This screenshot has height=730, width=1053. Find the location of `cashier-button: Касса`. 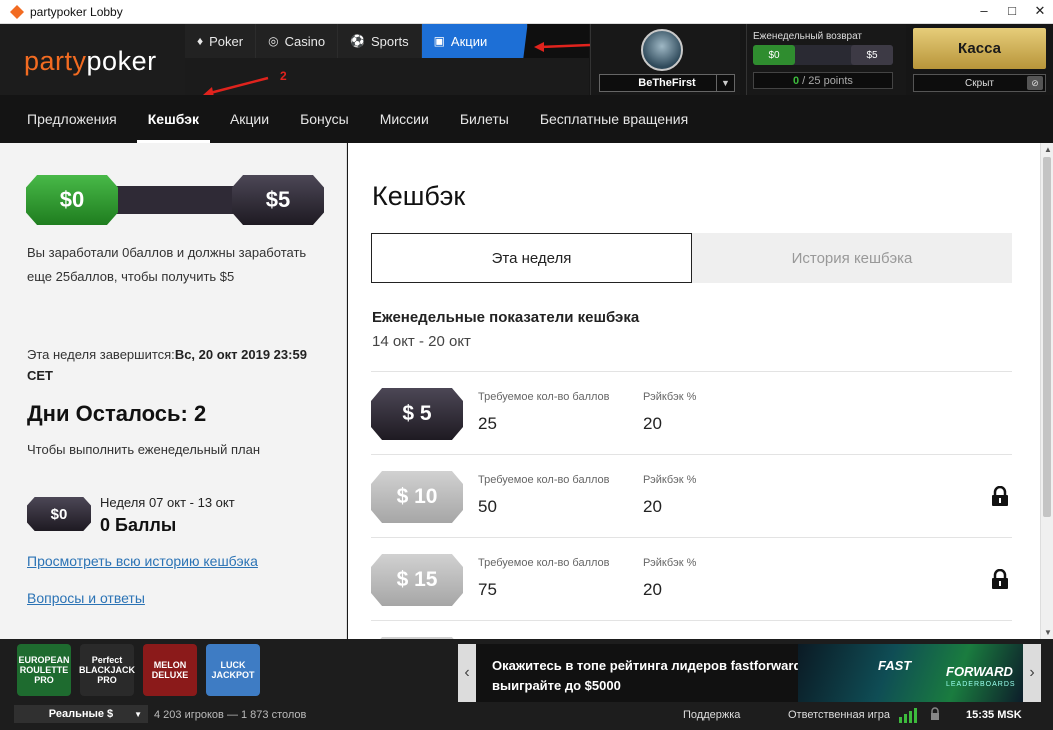

cashier-button: Касса is located at coordinates (979, 48).